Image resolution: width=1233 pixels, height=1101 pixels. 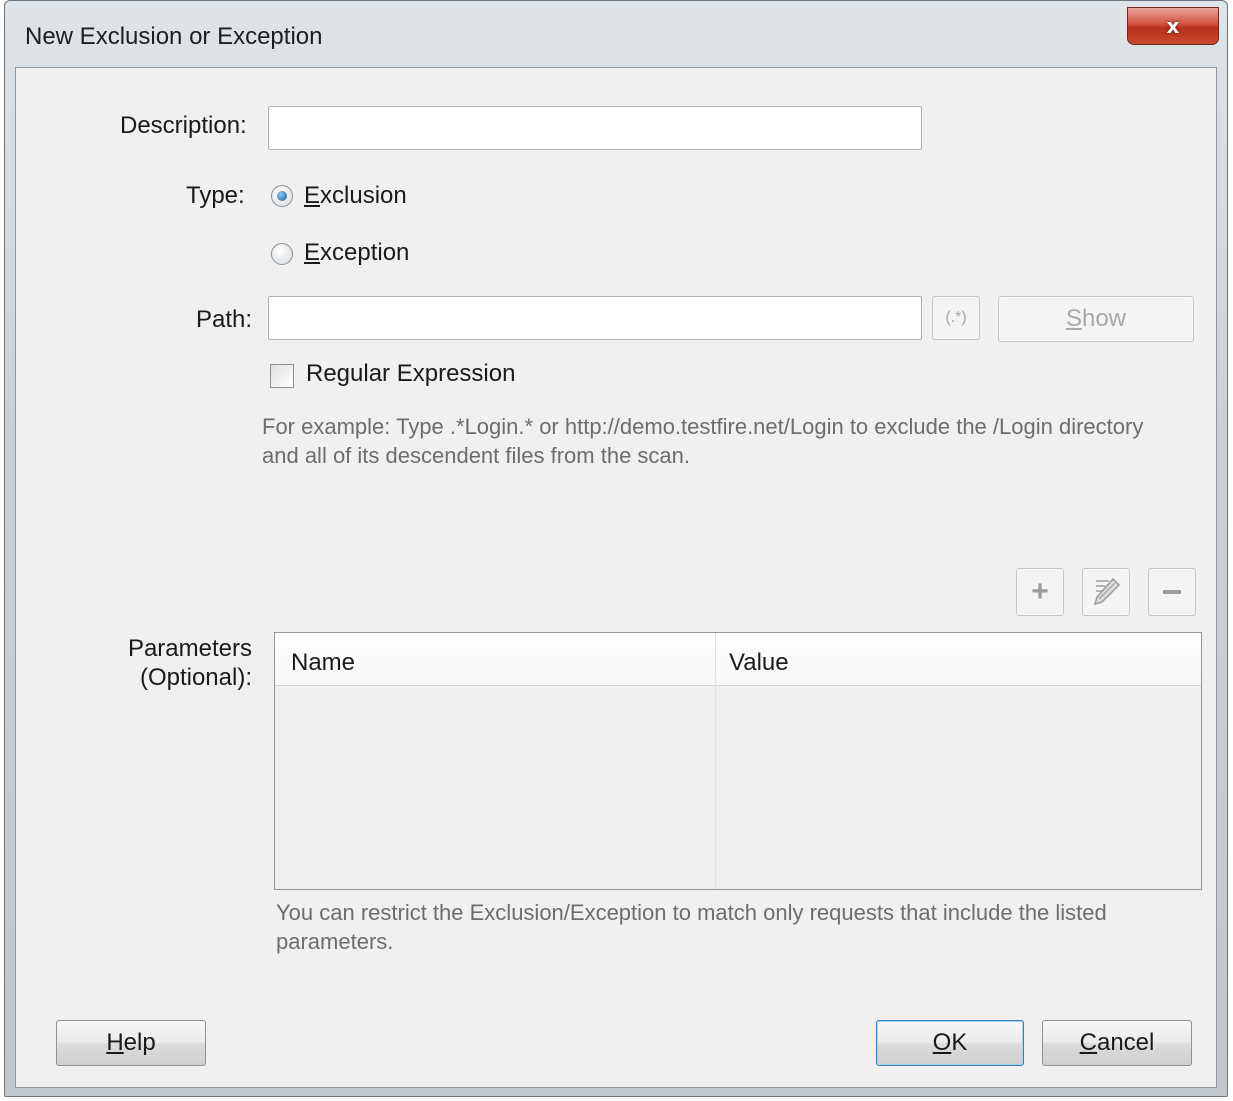 I want to click on path-label: Path:, so click(x=224, y=319).